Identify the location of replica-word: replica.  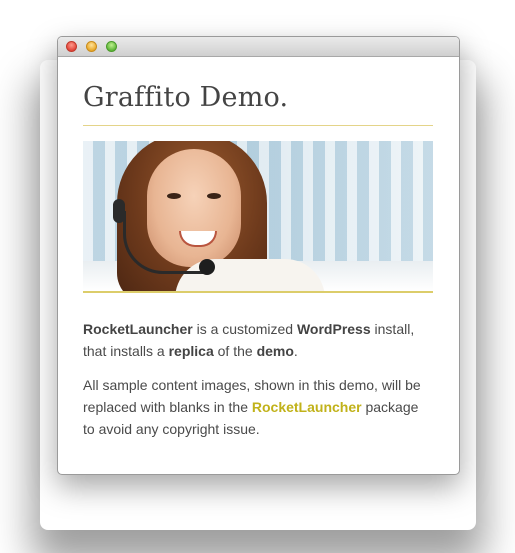
(191, 351).